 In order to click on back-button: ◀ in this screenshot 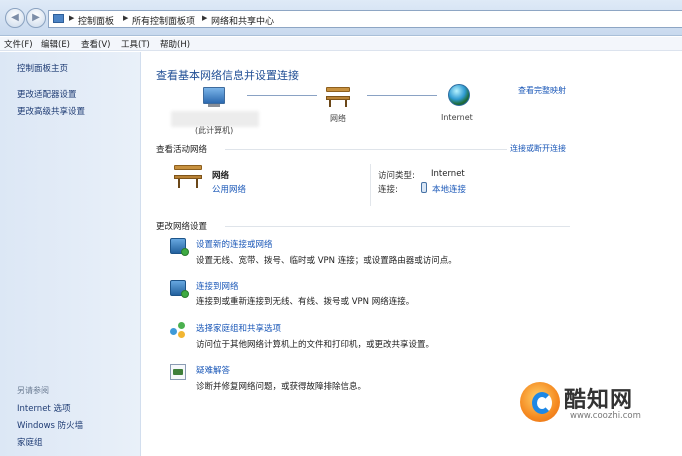, I will do `click(15, 18)`.